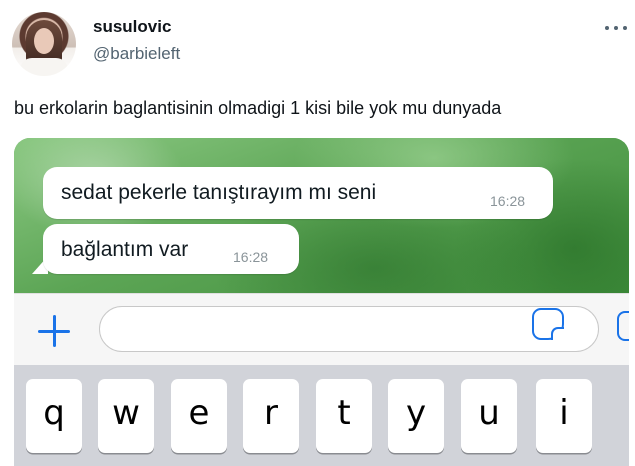 The height and width of the screenshot is (466, 635). Describe the element at coordinates (54, 416) in the screenshot. I see `key-q: q` at that location.